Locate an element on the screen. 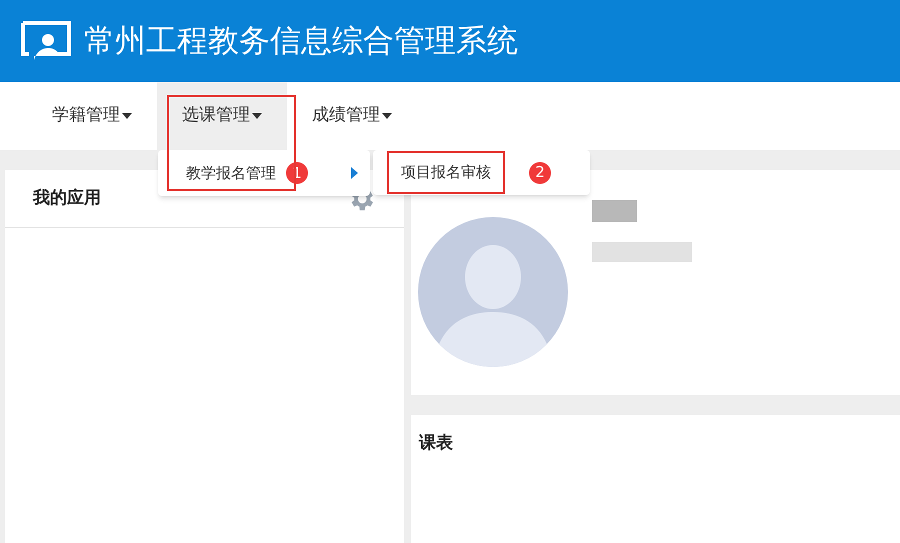 The height and width of the screenshot is (543, 900). card-title: 我的应用 is located at coordinates (67, 198).